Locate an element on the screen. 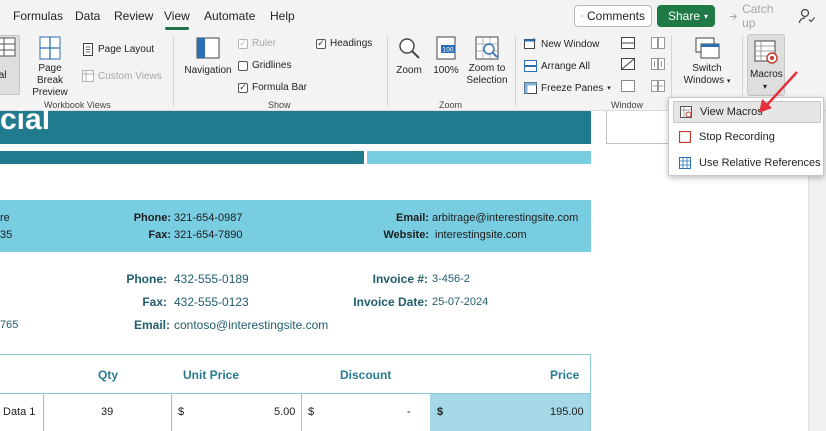 The width and height of the screenshot is (826, 431). page-break-preview-button: Page Break Preview is located at coordinates (50, 67).